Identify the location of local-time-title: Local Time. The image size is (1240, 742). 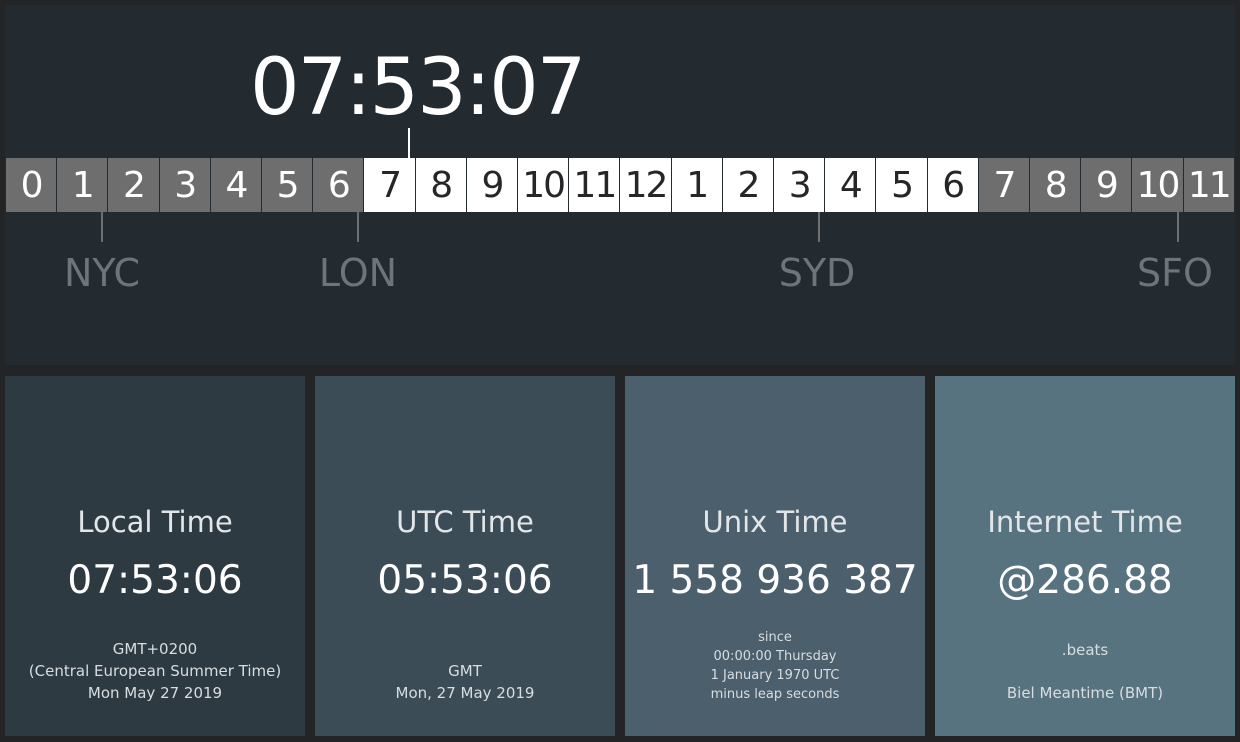
(155, 522).